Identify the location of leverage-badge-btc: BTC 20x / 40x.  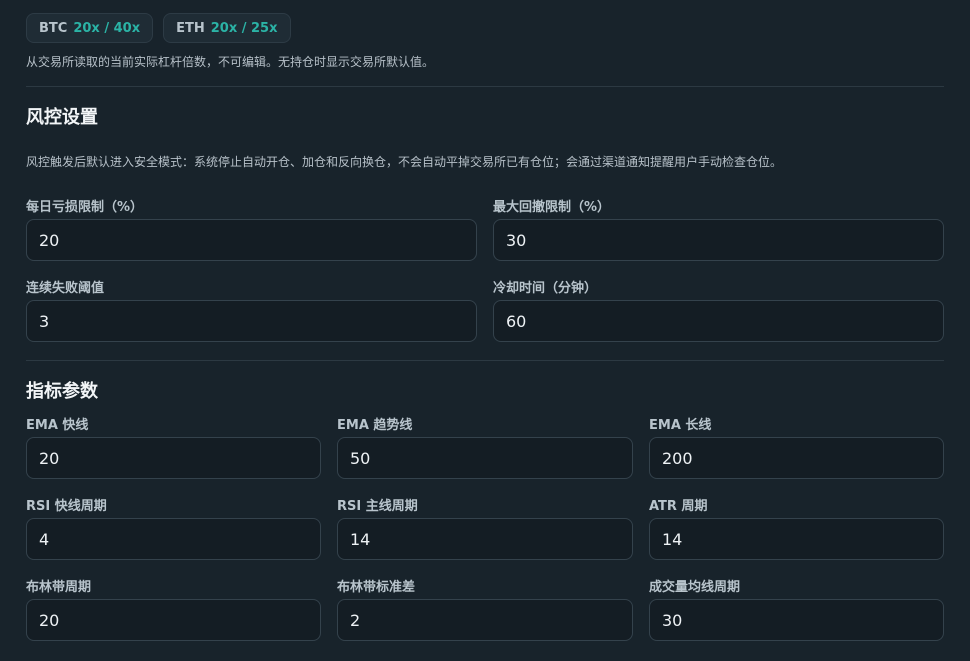
(90, 28).